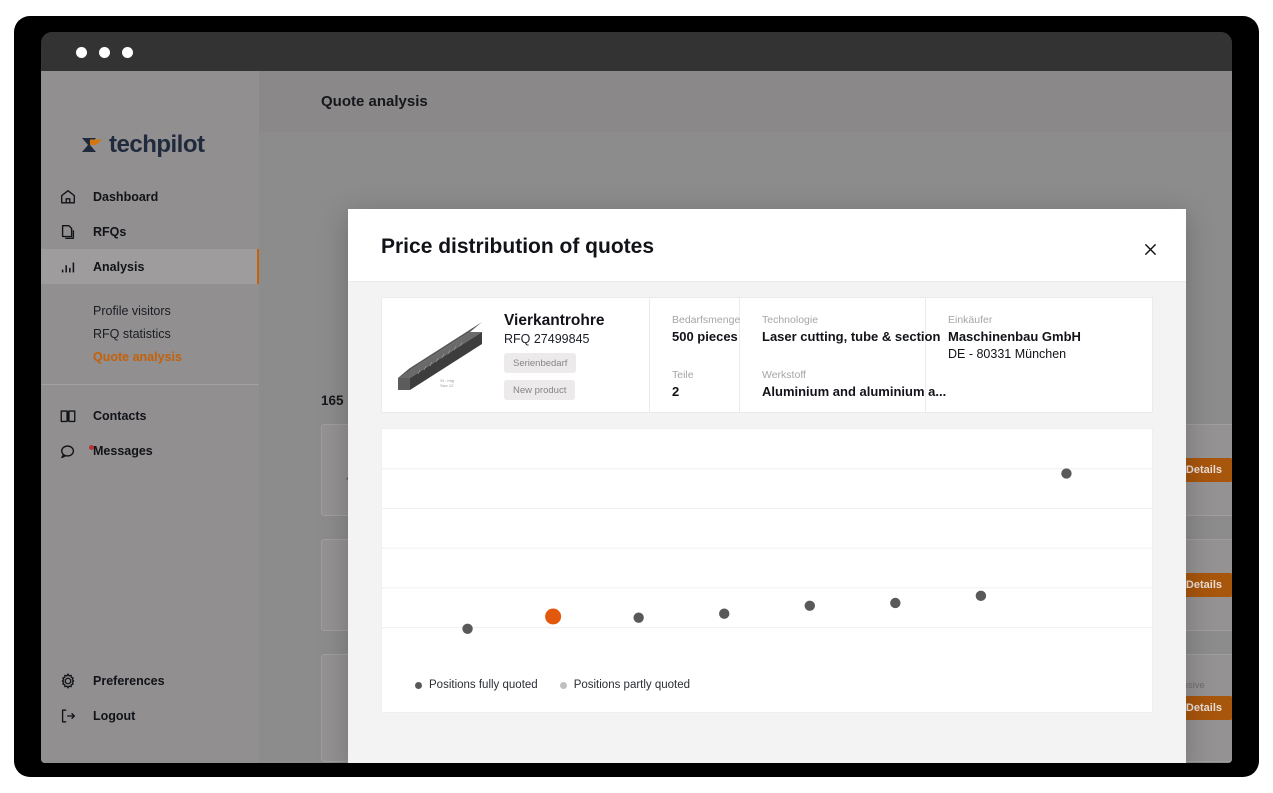  Describe the element at coordinates (150, 384) in the screenshot. I see `sidebar-divider` at that location.